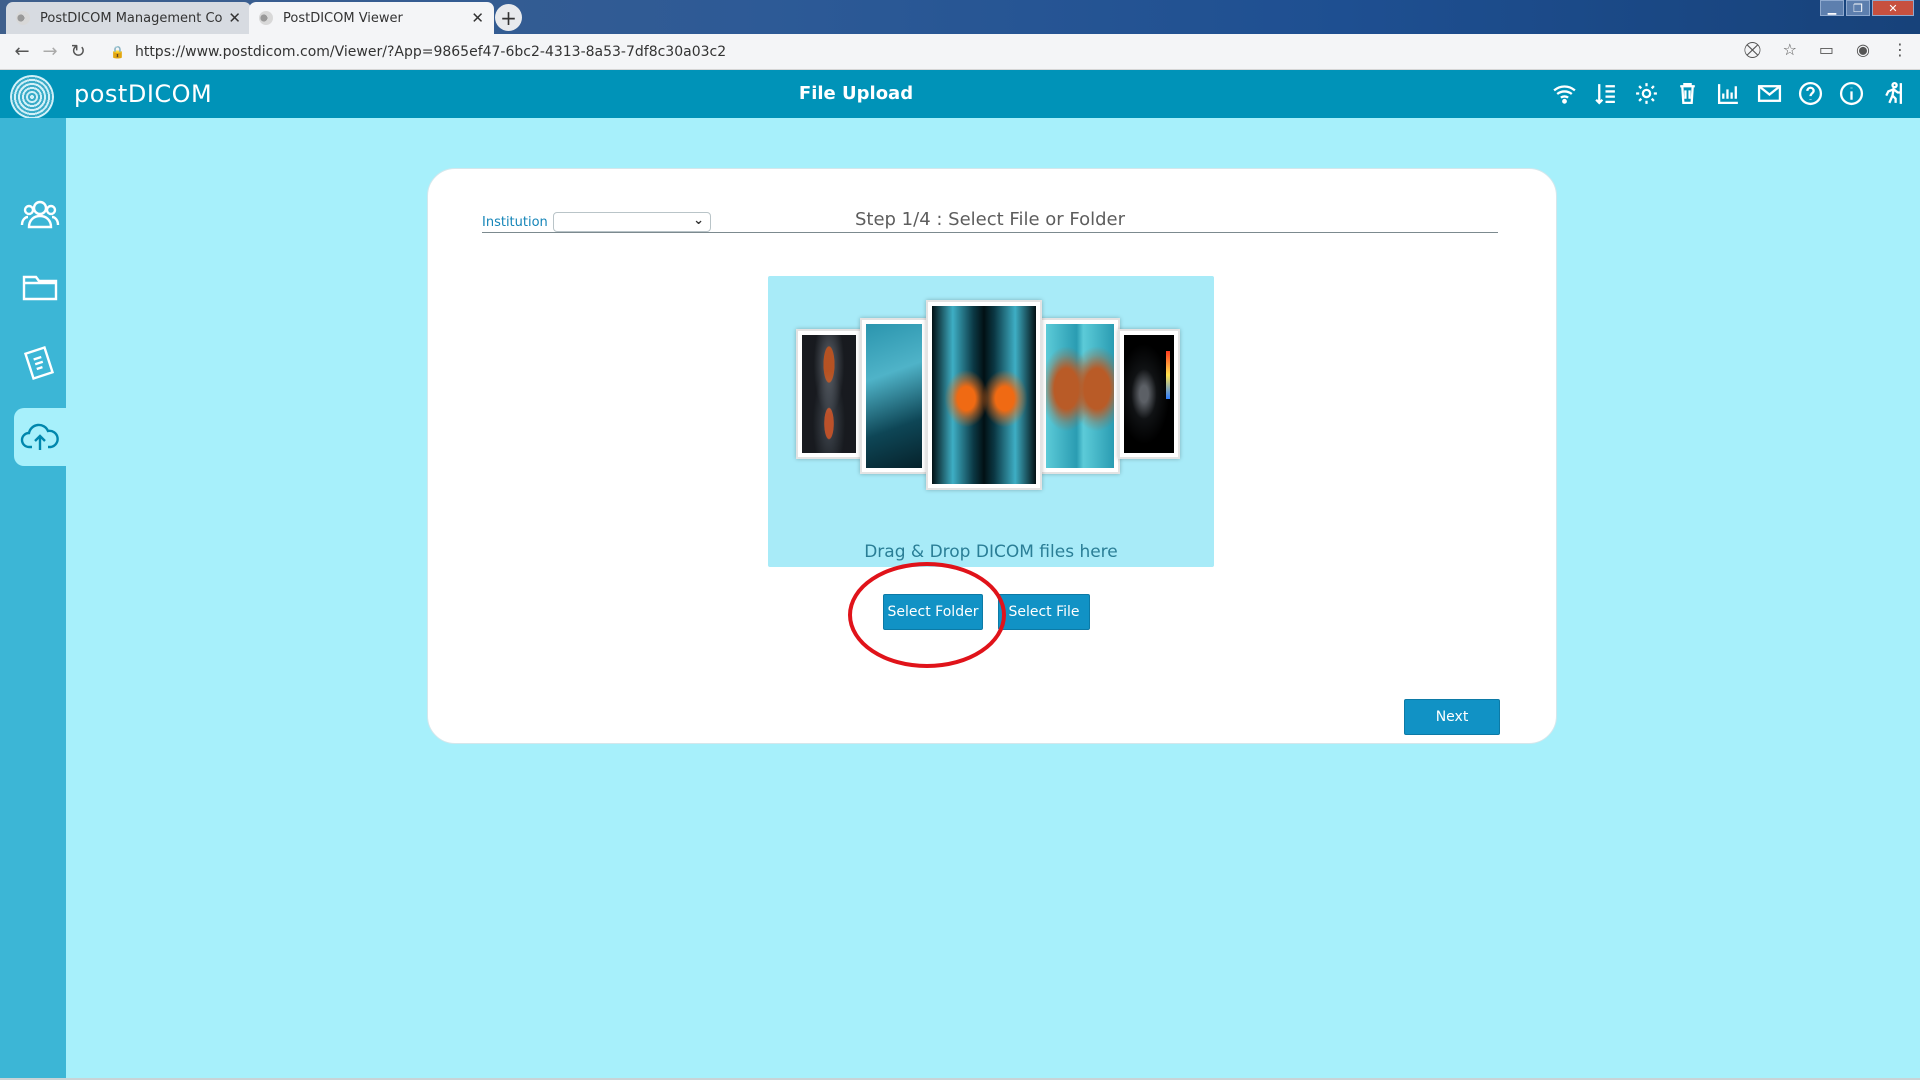  I want to click on chest-xray-image, so click(1080, 396).